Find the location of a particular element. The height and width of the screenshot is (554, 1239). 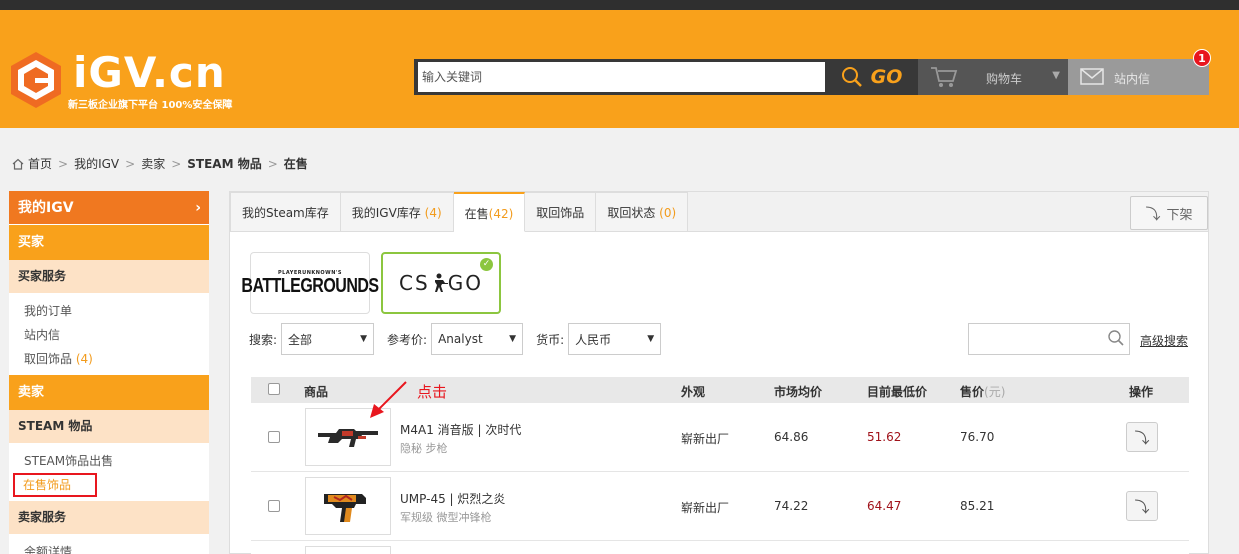

inbox-label: 站内信 is located at coordinates (1132, 79).